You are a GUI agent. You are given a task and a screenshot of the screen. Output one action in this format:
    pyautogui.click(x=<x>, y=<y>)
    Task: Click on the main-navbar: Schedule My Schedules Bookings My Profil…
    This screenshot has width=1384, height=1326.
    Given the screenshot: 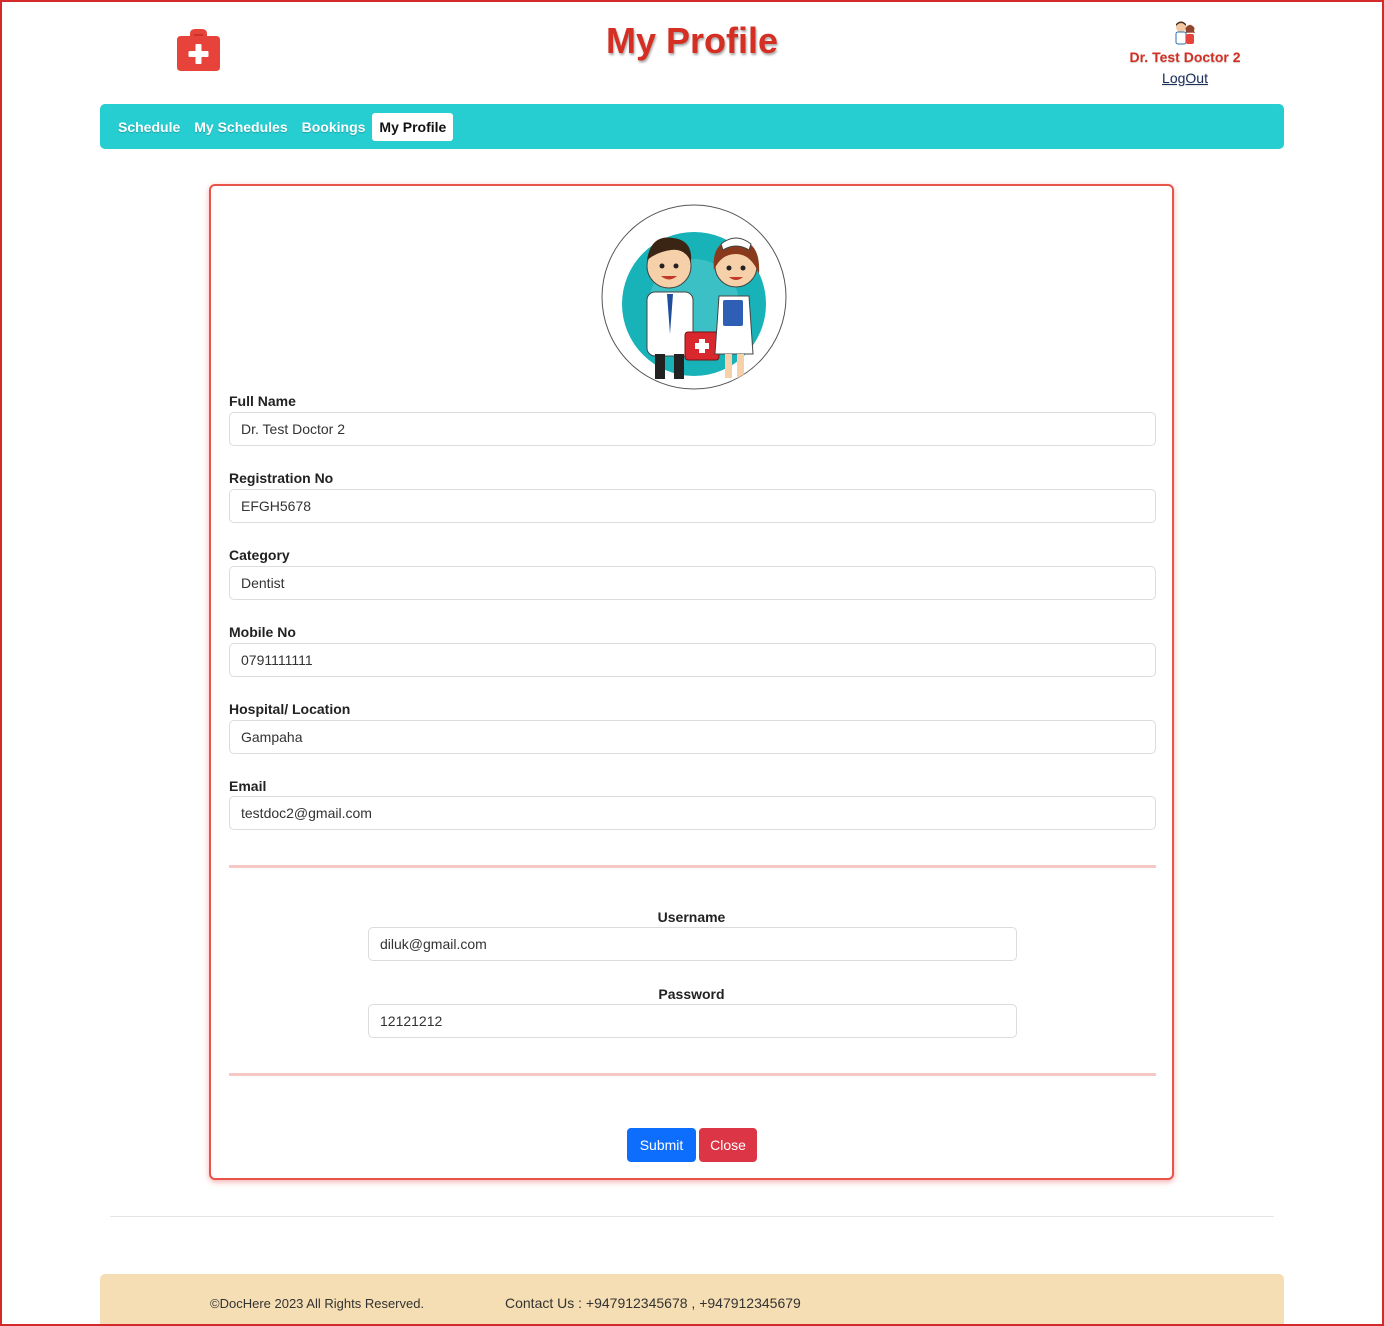 What is the action you would take?
    pyautogui.click(x=692, y=126)
    